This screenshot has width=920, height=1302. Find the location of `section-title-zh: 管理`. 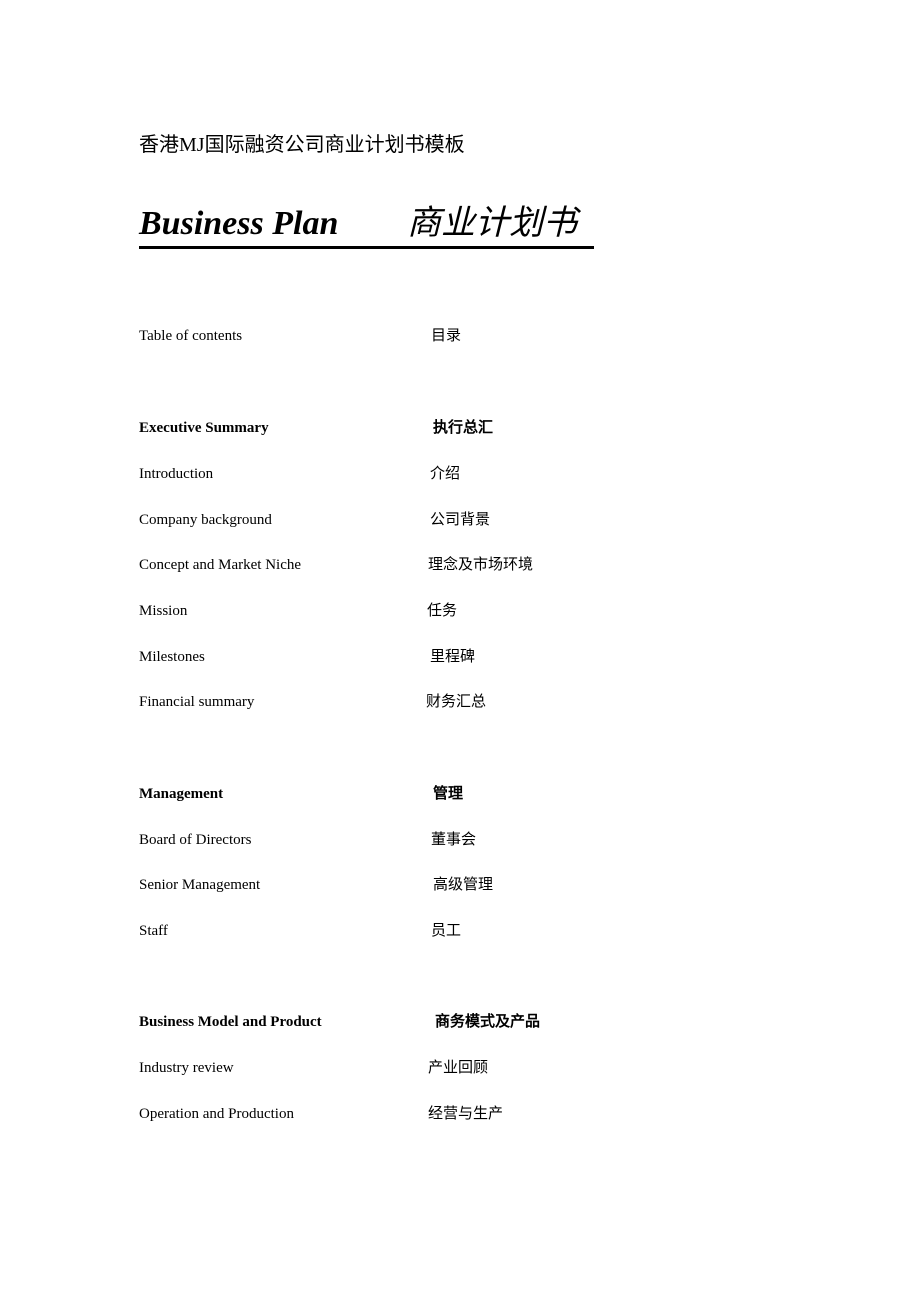

section-title-zh: 管理 is located at coordinates (448, 794).